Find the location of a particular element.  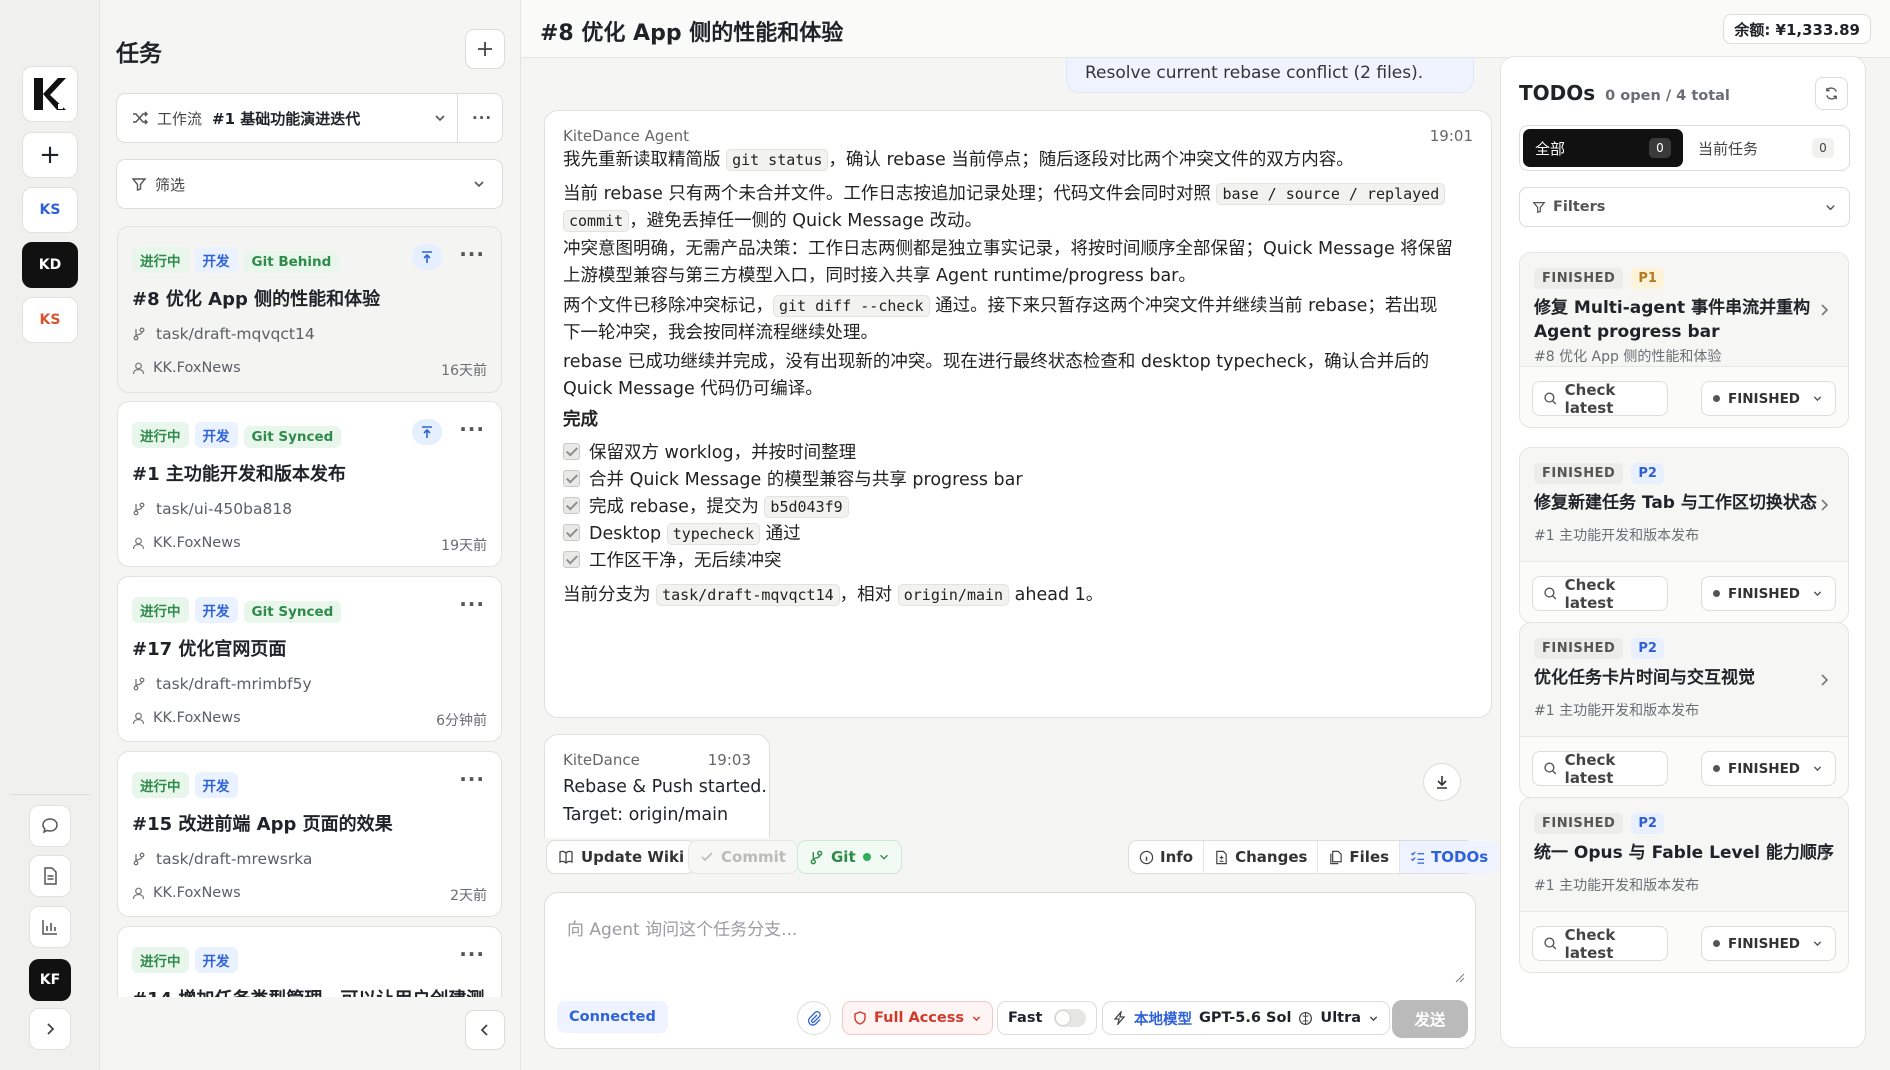

docs-button is located at coordinates (50, 876).